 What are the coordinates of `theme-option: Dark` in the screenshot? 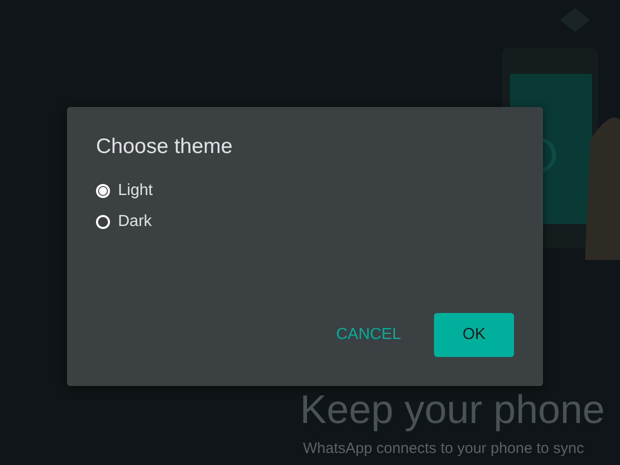 It's located at (124, 222).